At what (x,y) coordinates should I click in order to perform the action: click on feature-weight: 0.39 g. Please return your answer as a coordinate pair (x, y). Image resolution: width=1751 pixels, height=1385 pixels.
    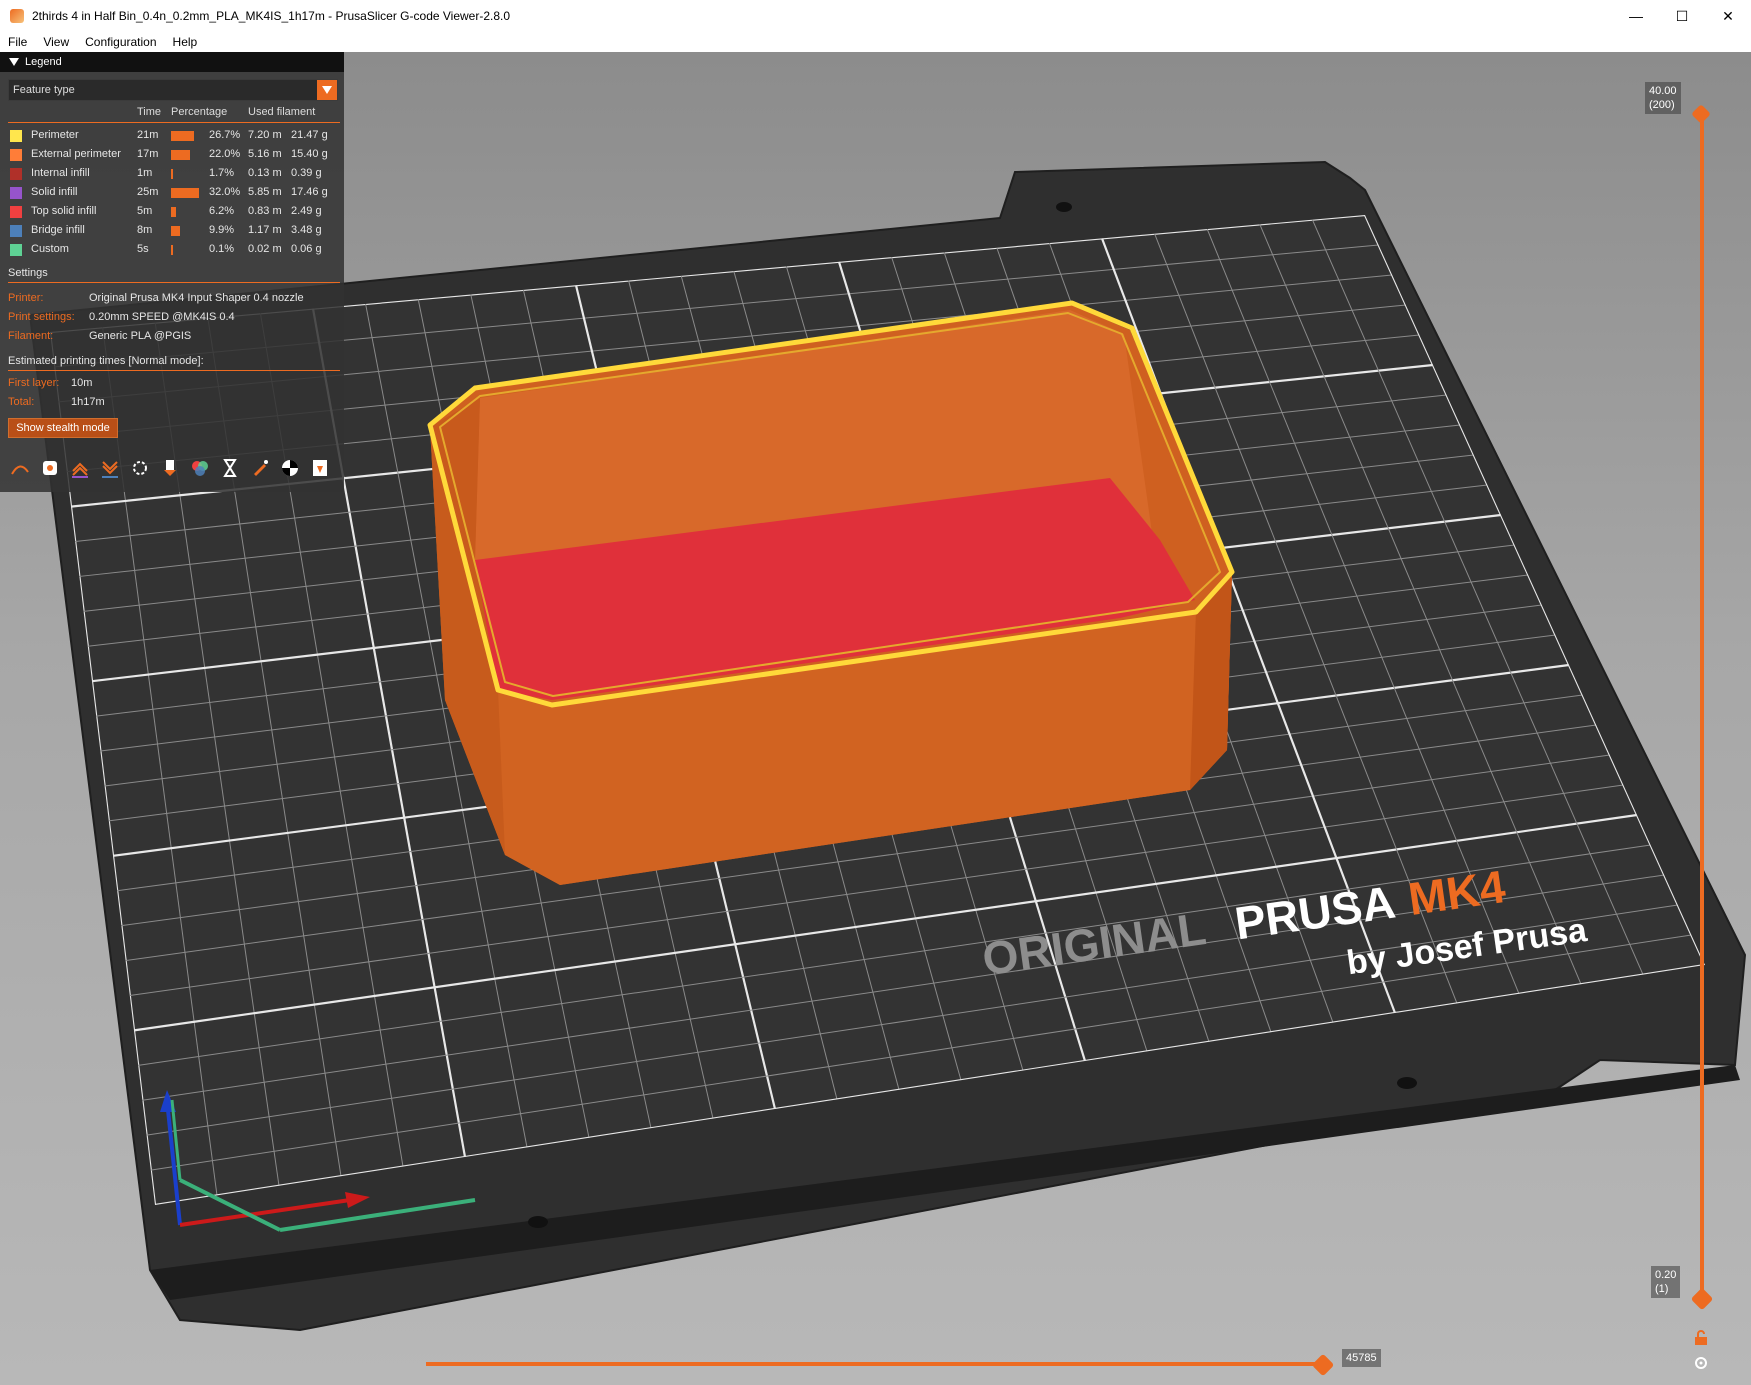
    Looking at the image, I should click on (306, 173).